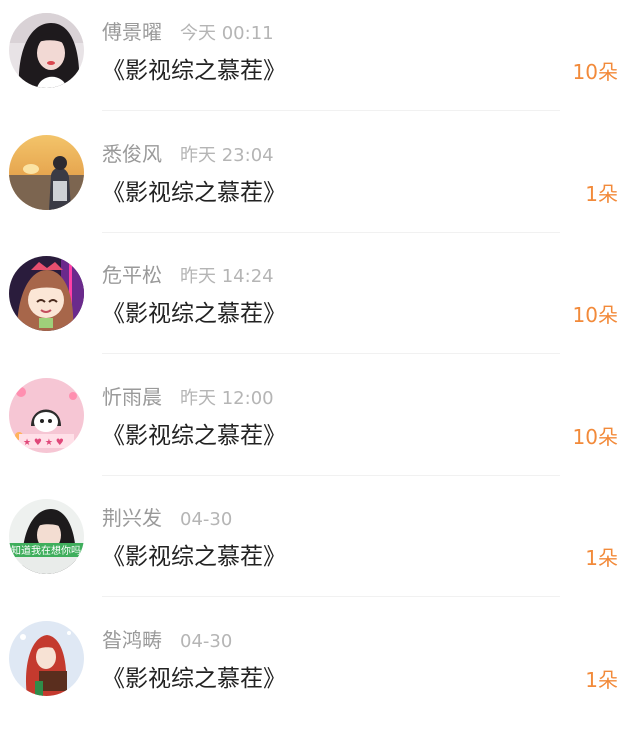 This screenshot has width=640, height=729. What do you see at coordinates (132, 32) in the screenshot?
I see `user-name: 傅景曜` at bounding box center [132, 32].